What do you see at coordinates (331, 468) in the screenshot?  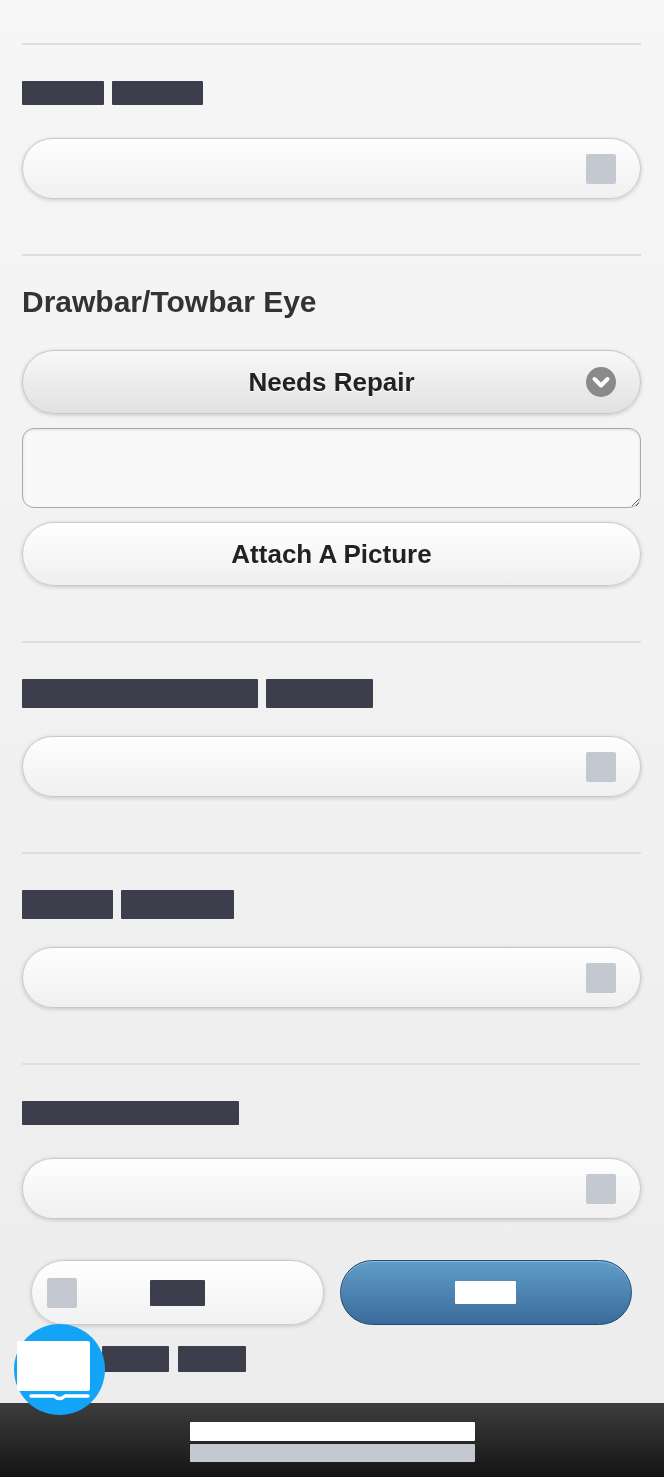 I see `notes-field` at bounding box center [331, 468].